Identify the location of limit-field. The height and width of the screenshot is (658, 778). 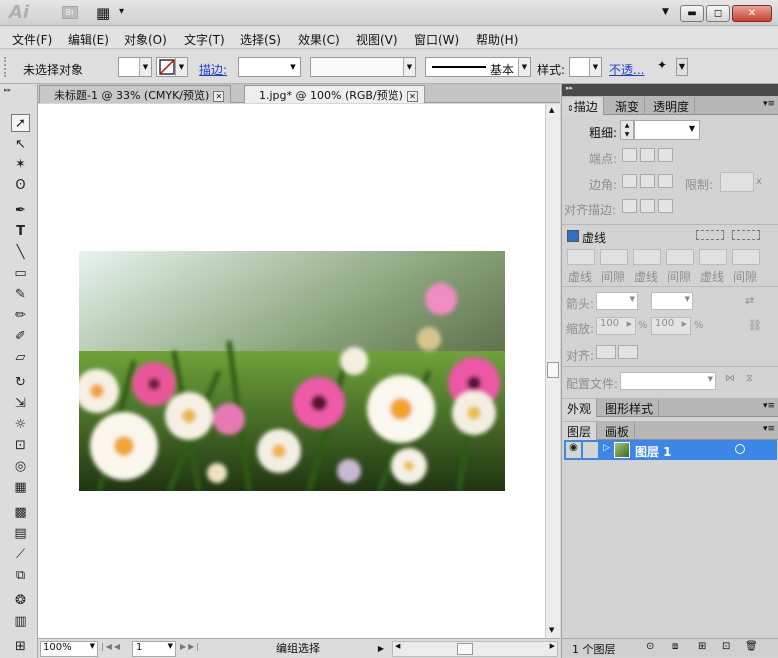
(737, 182).